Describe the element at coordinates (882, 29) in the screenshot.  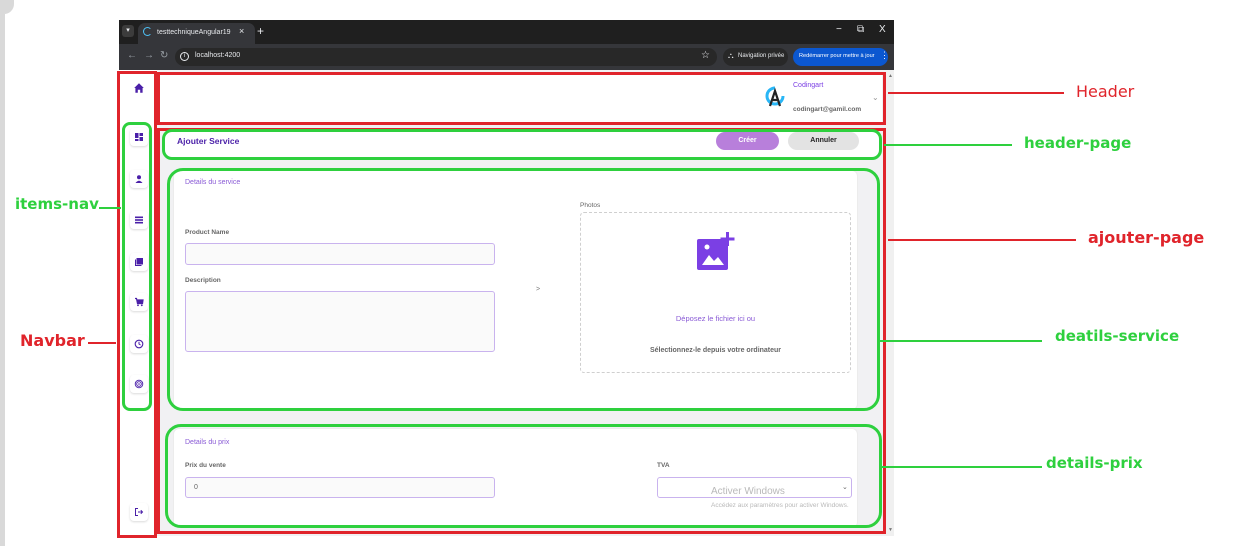
I see `close-window-button: X` at that location.